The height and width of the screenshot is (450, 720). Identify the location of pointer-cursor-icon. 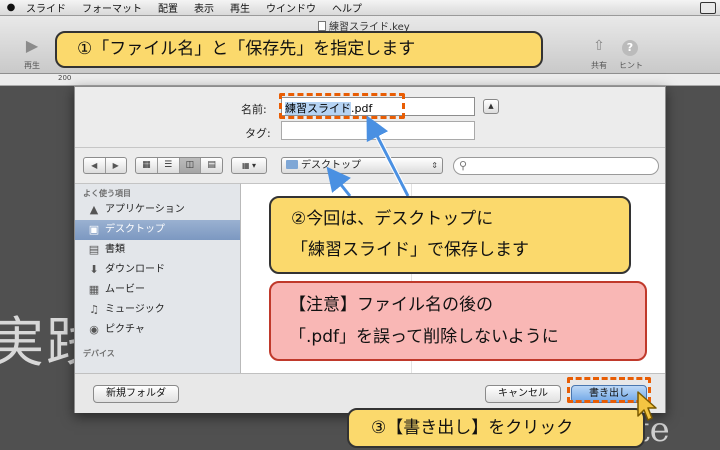
(647, 406).